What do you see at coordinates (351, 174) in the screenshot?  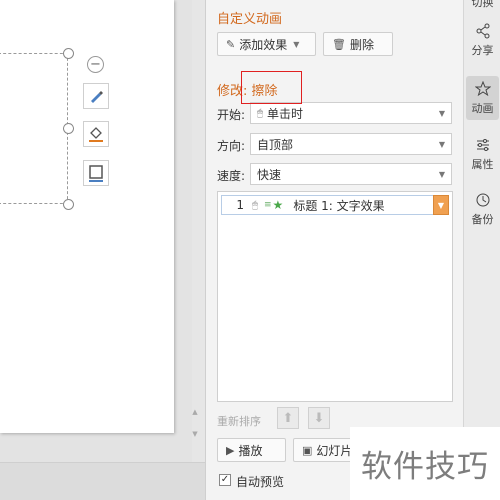 I see `speed-select: 快速 ▼` at bounding box center [351, 174].